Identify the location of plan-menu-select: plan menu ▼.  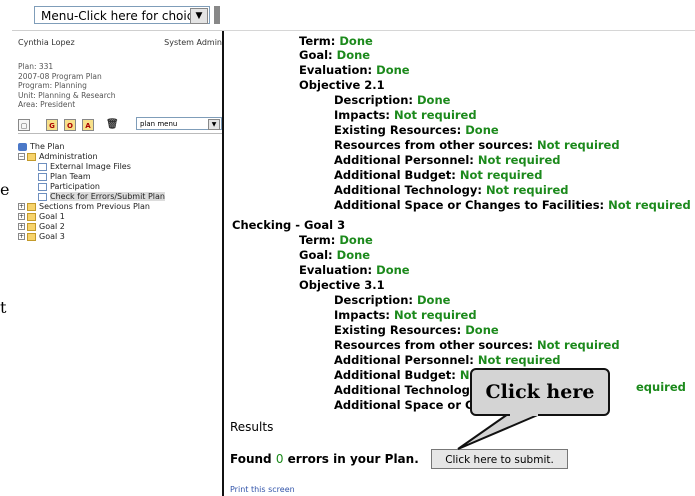
(179, 123).